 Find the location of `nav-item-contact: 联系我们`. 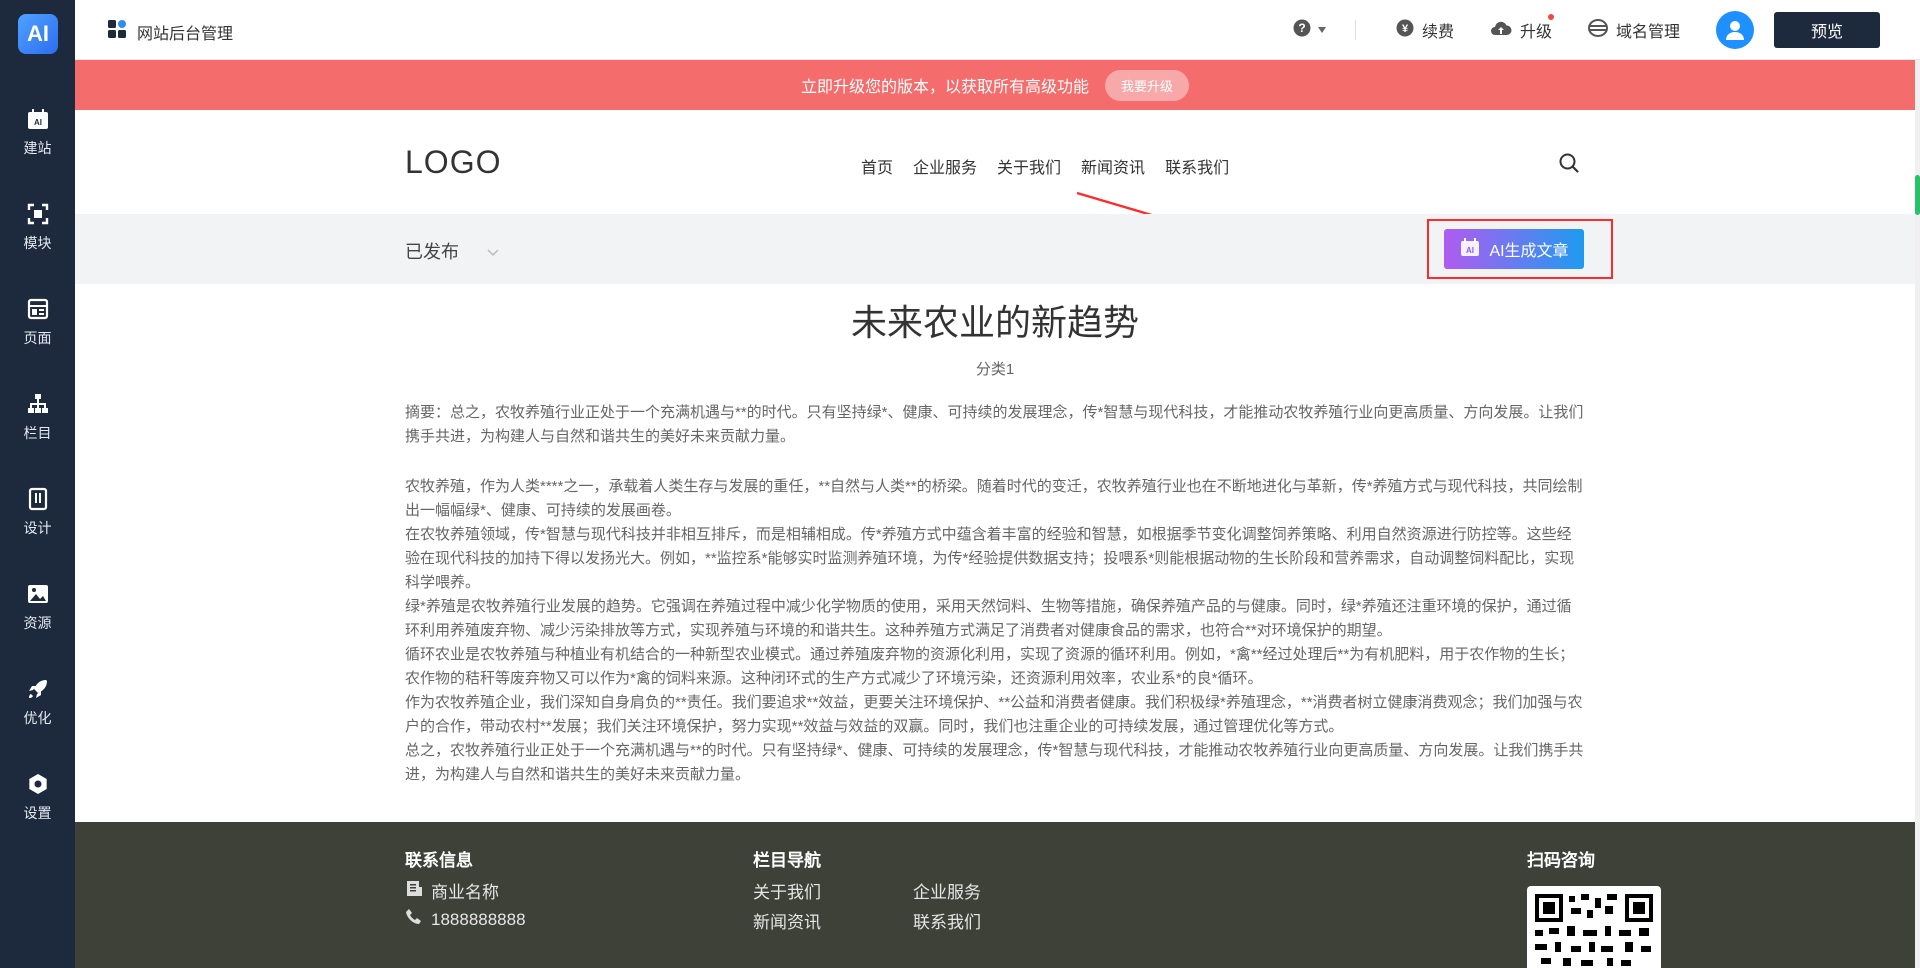

nav-item-contact: 联系我们 is located at coordinates (1197, 166).